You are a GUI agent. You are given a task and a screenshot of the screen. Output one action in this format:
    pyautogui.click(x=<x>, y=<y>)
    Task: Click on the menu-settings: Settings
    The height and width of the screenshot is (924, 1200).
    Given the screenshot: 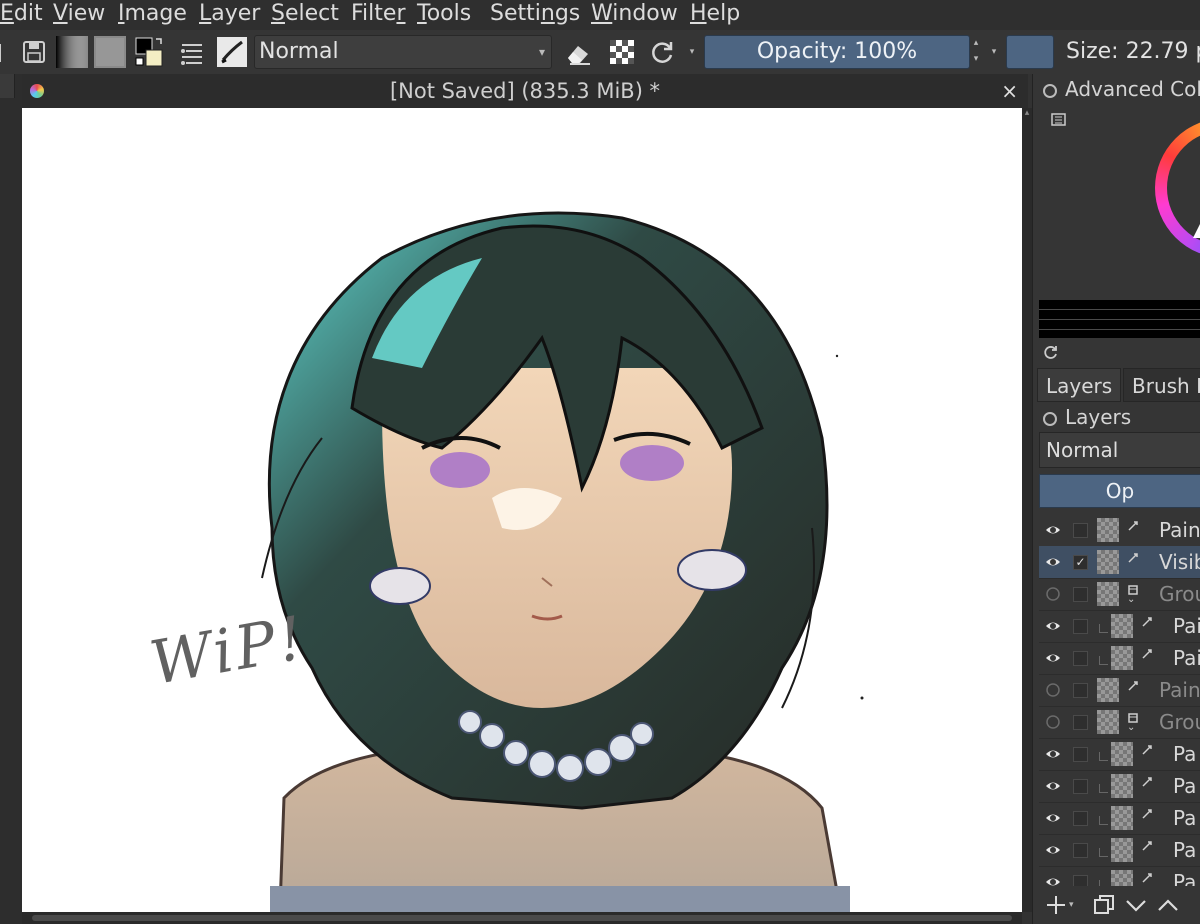 What is the action you would take?
    pyautogui.click(x=535, y=15)
    